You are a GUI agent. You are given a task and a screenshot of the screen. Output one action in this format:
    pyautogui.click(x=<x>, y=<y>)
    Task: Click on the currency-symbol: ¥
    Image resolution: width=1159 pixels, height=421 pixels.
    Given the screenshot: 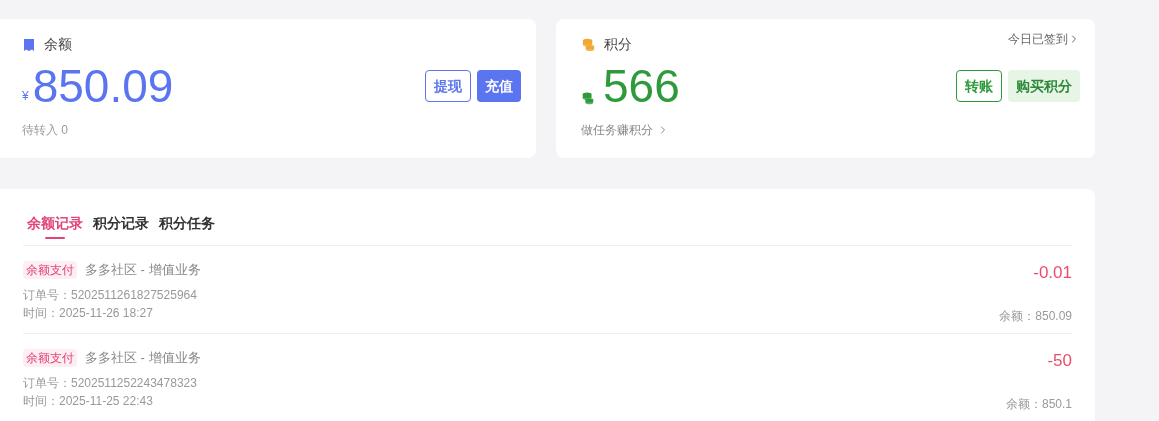 What is the action you would take?
    pyautogui.click(x=25, y=96)
    